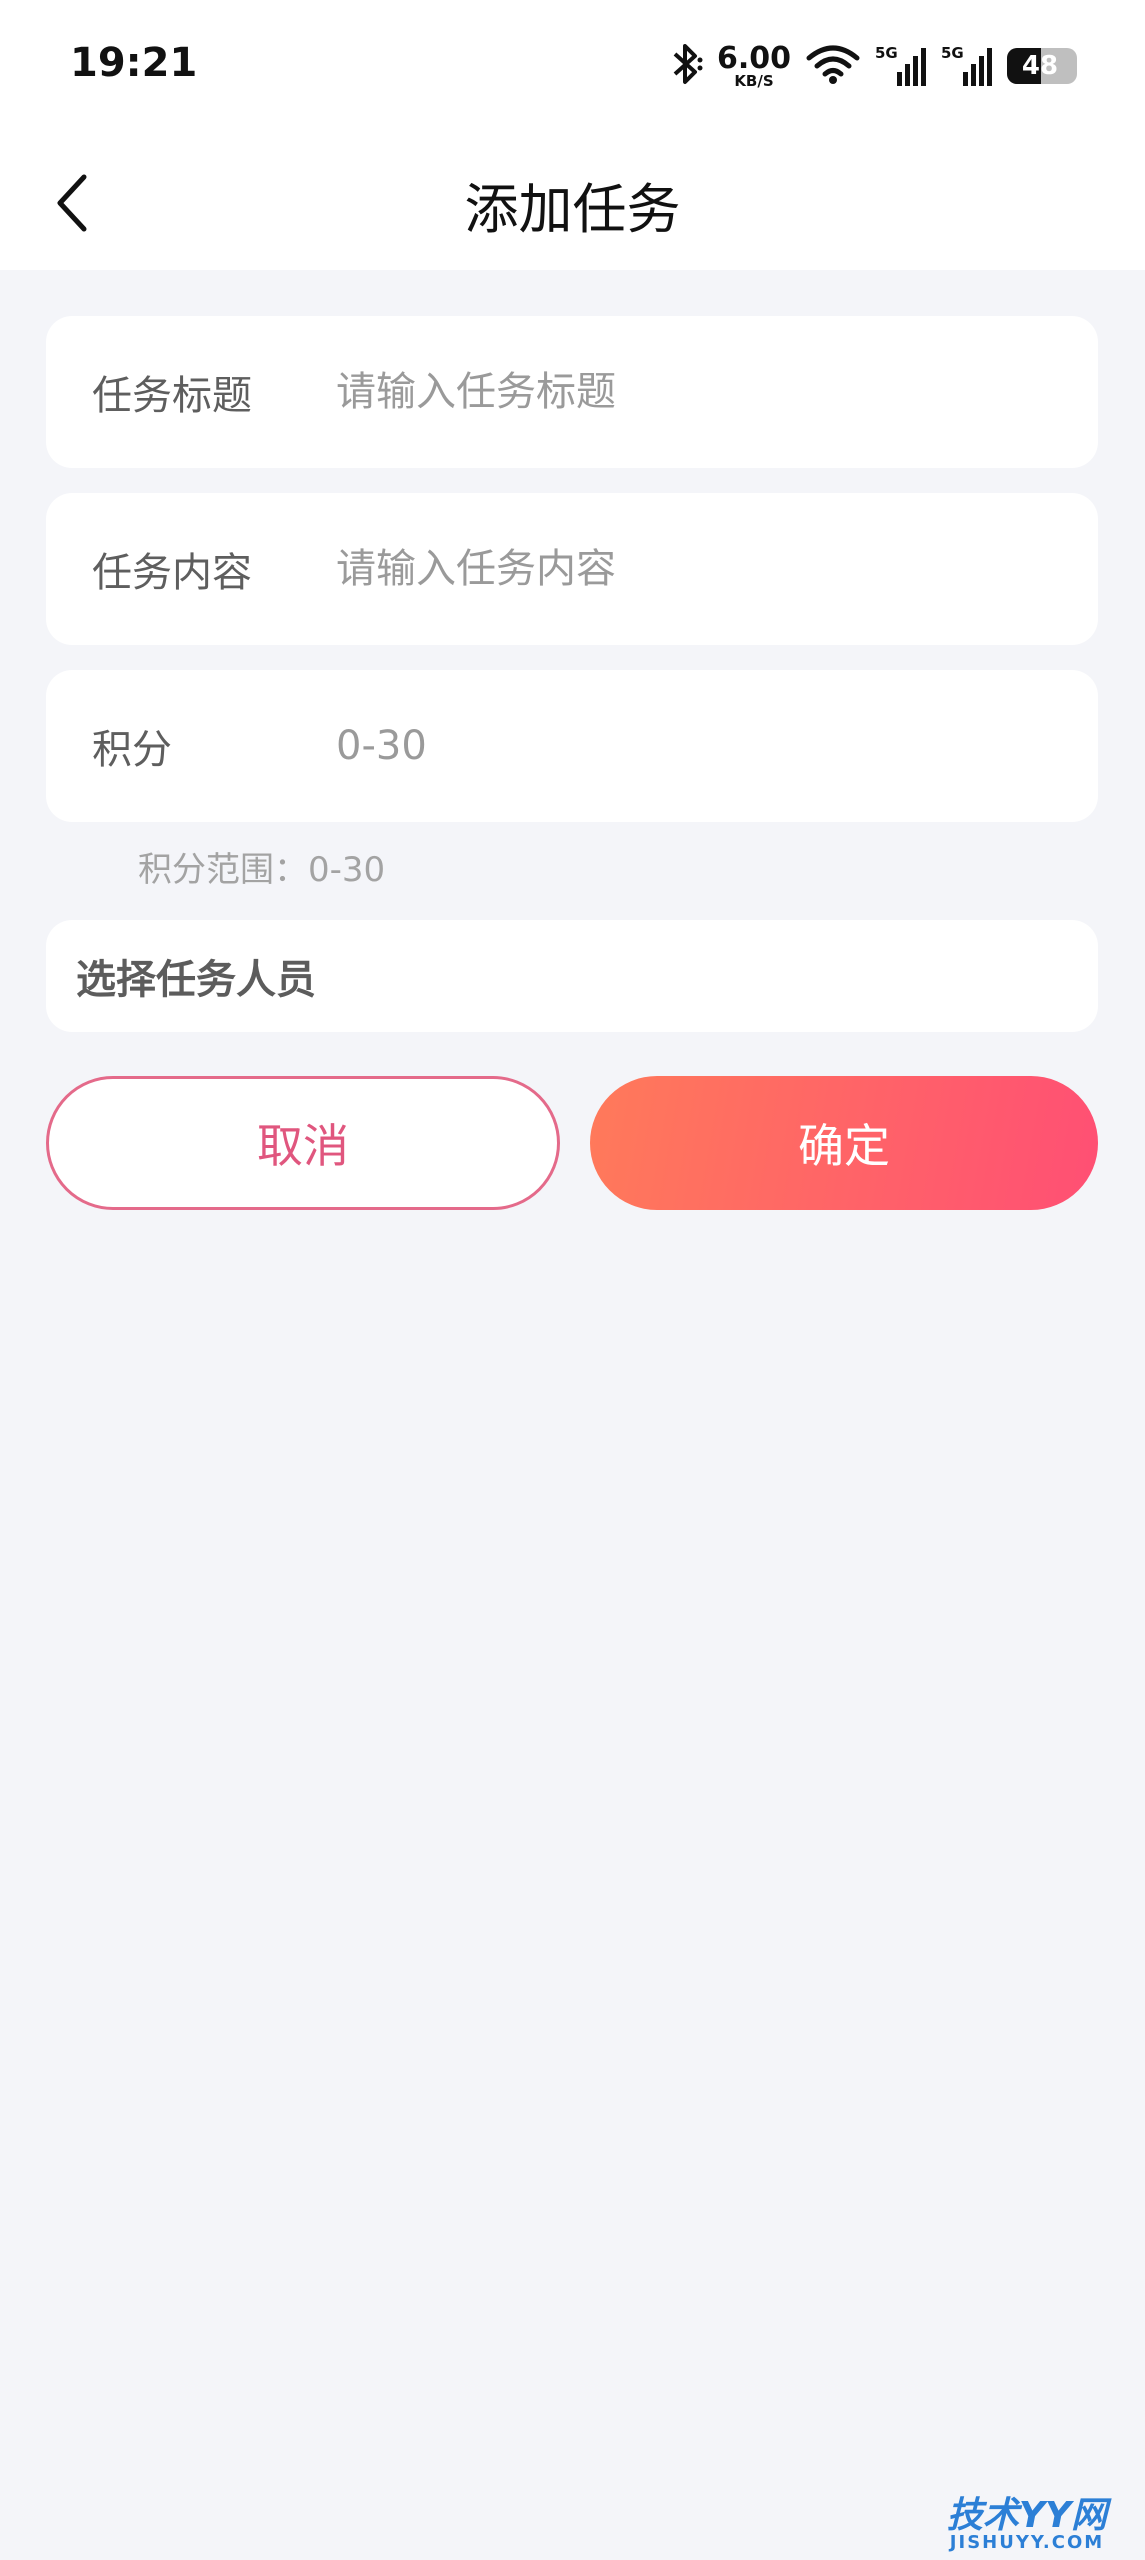 This screenshot has width=1145, height=2560. What do you see at coordinates (833, 66) in the screenshot?
I see `wifi-icon` at bounding box center [833, 66].